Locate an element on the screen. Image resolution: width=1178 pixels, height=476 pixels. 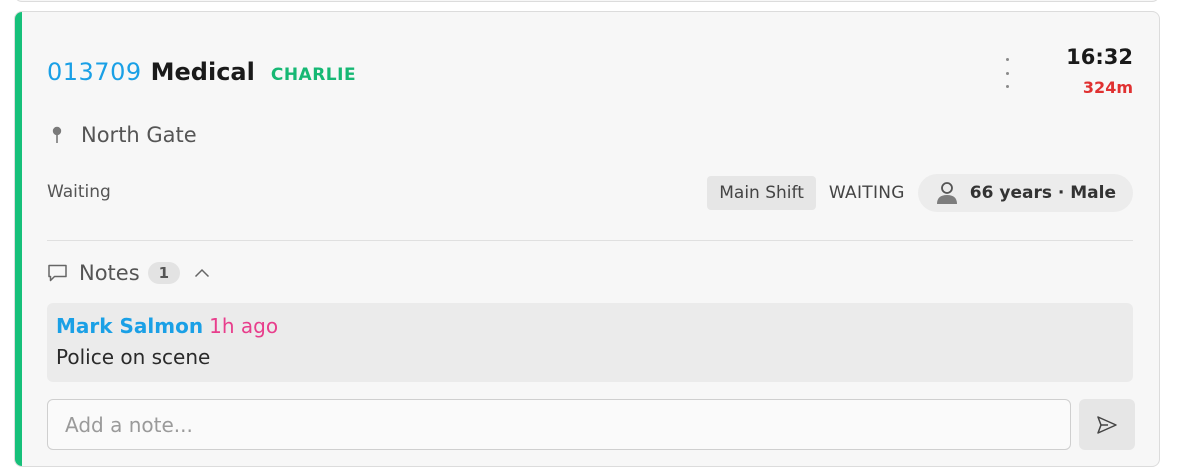
incident-type: Medical is located at coordinates (202, 72).